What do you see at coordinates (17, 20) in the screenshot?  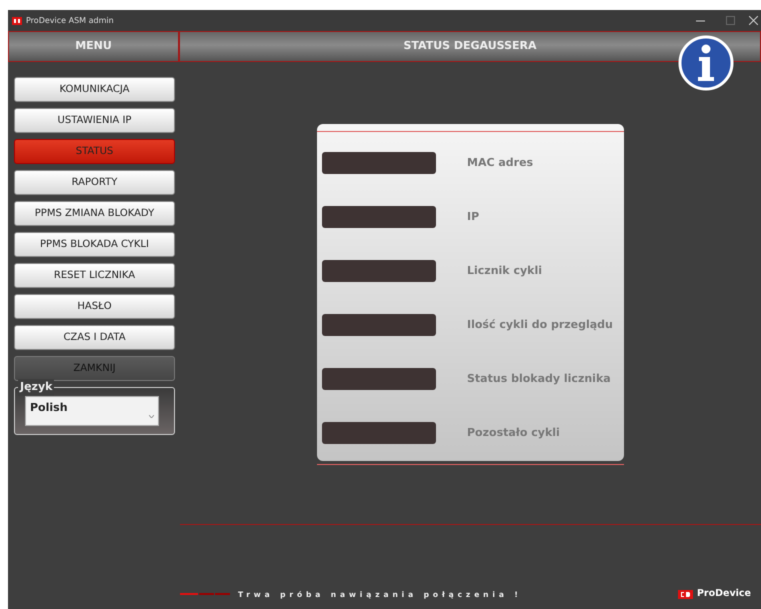 I see `app-logo-icon` at bounding box center [17, 20].